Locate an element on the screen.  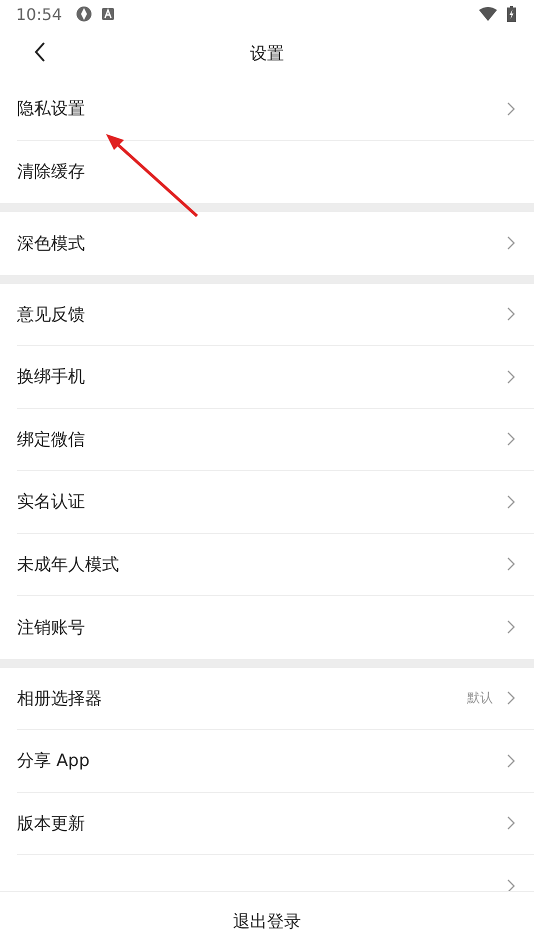
settings-row: 换绑手机 is located at coordinates (275, 377).